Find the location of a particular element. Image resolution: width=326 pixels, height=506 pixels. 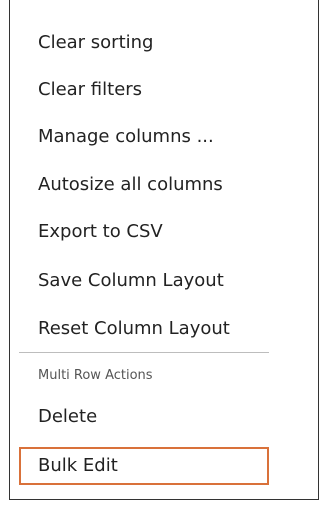

menu-item-clear-filters: Clear filters is located at coordinates (144, 90).